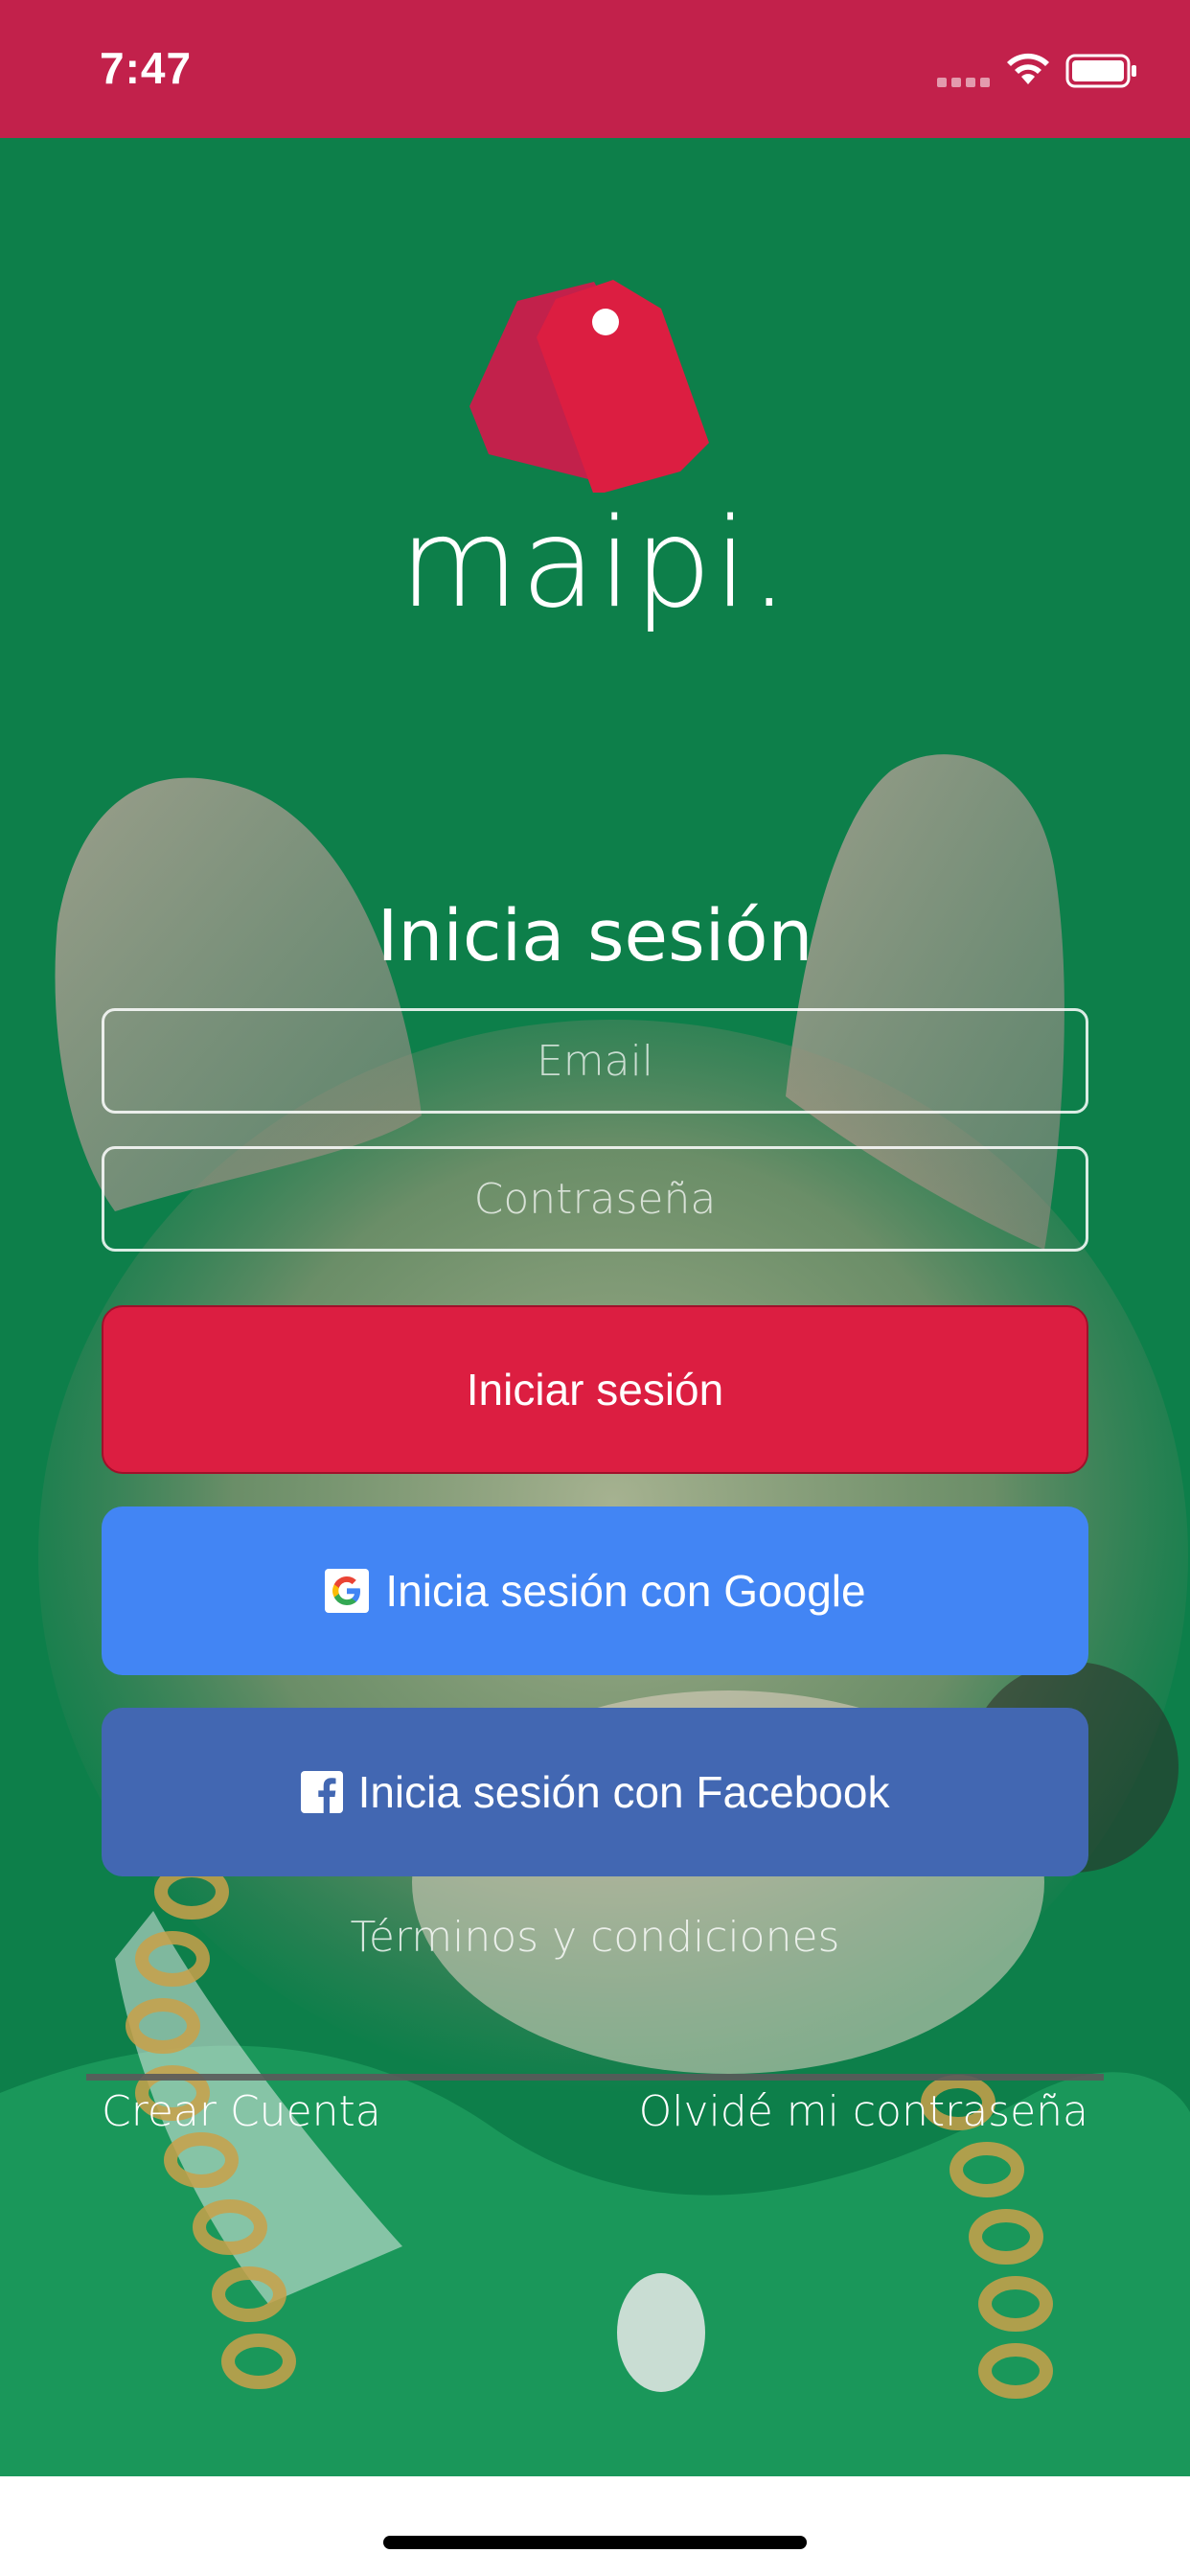  Describe the element at coordinates (595, 1937) in the screenshot. I see `terms-link: Términos y condiciones` at that location.